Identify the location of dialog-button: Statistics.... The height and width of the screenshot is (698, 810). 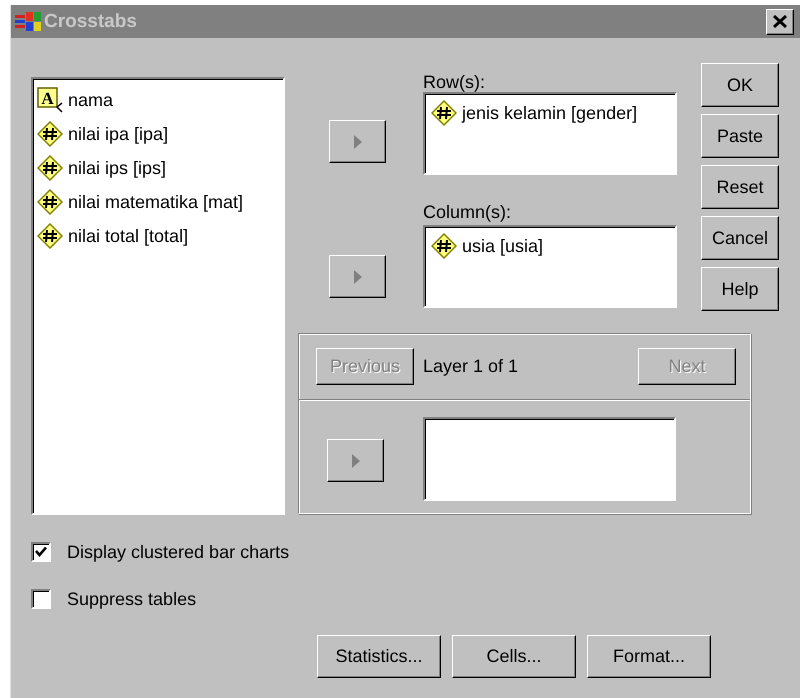
(379, 656).